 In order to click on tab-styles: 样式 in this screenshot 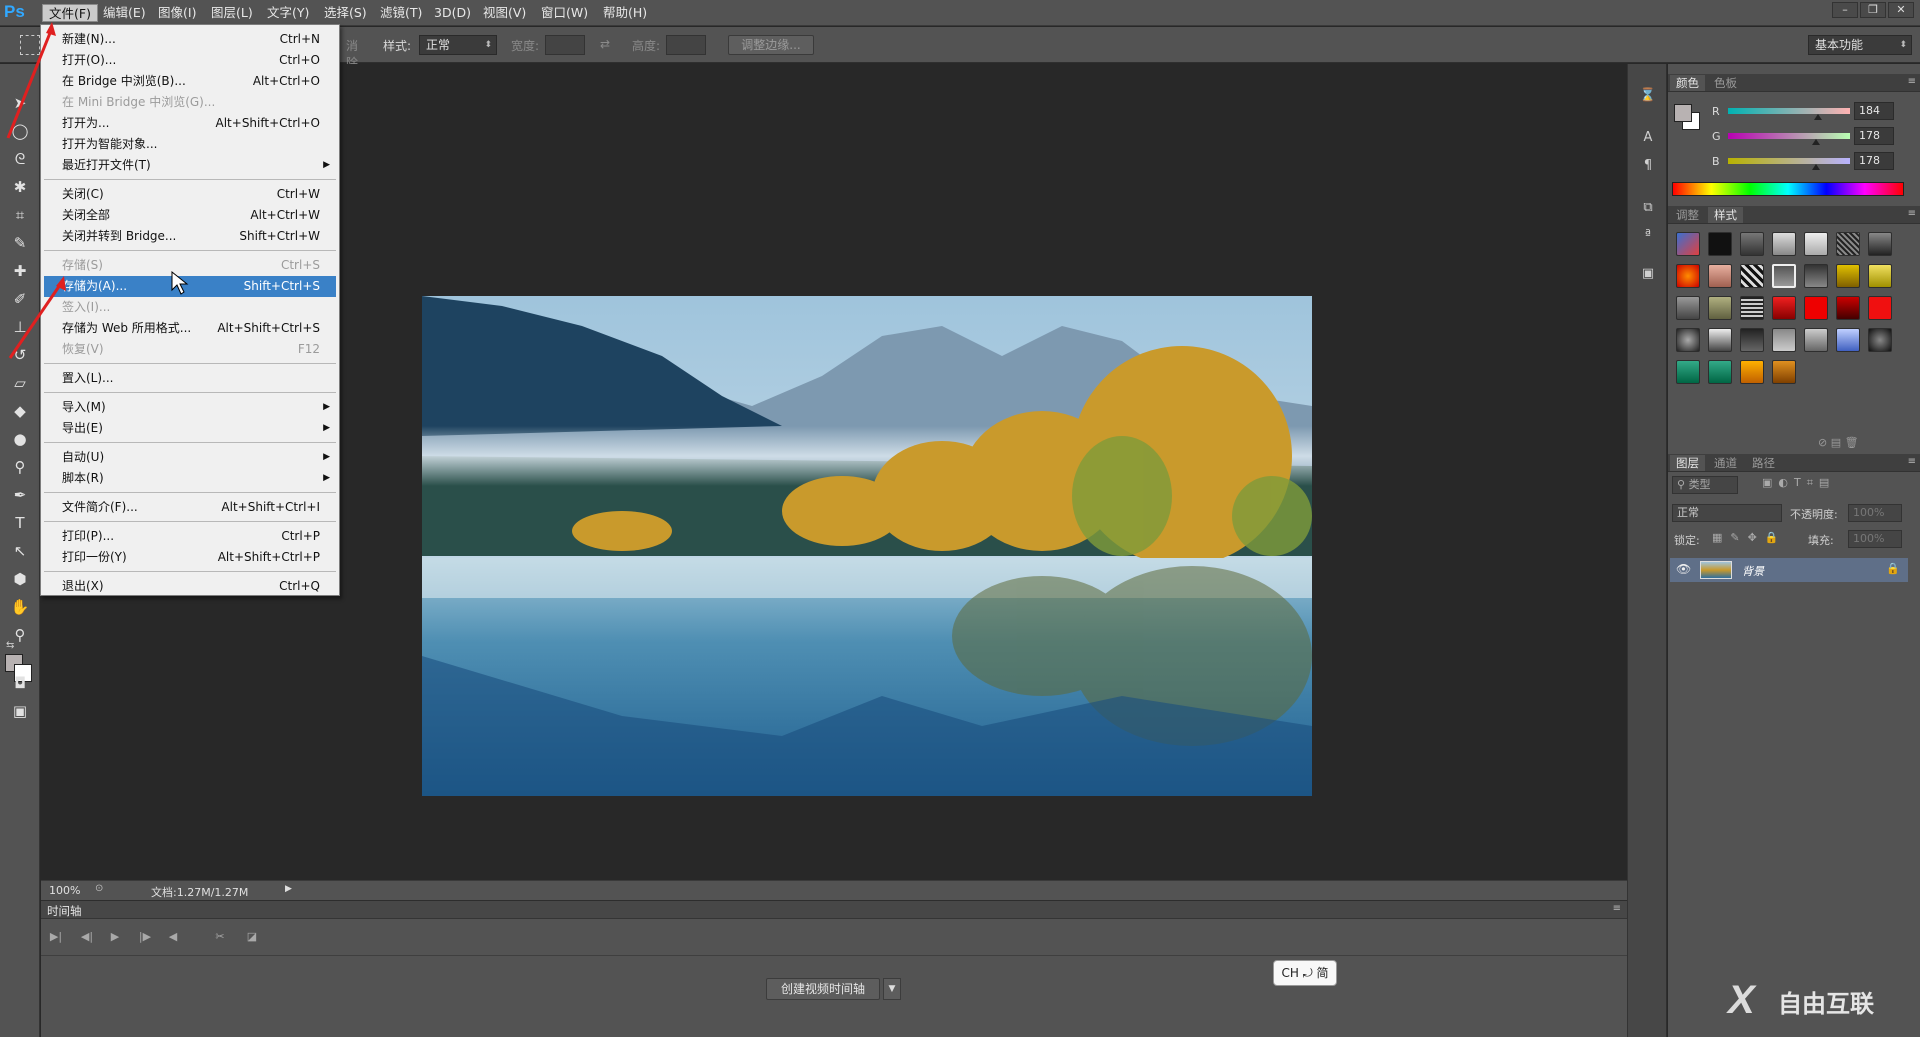, I will do `click(1725, 215)`.